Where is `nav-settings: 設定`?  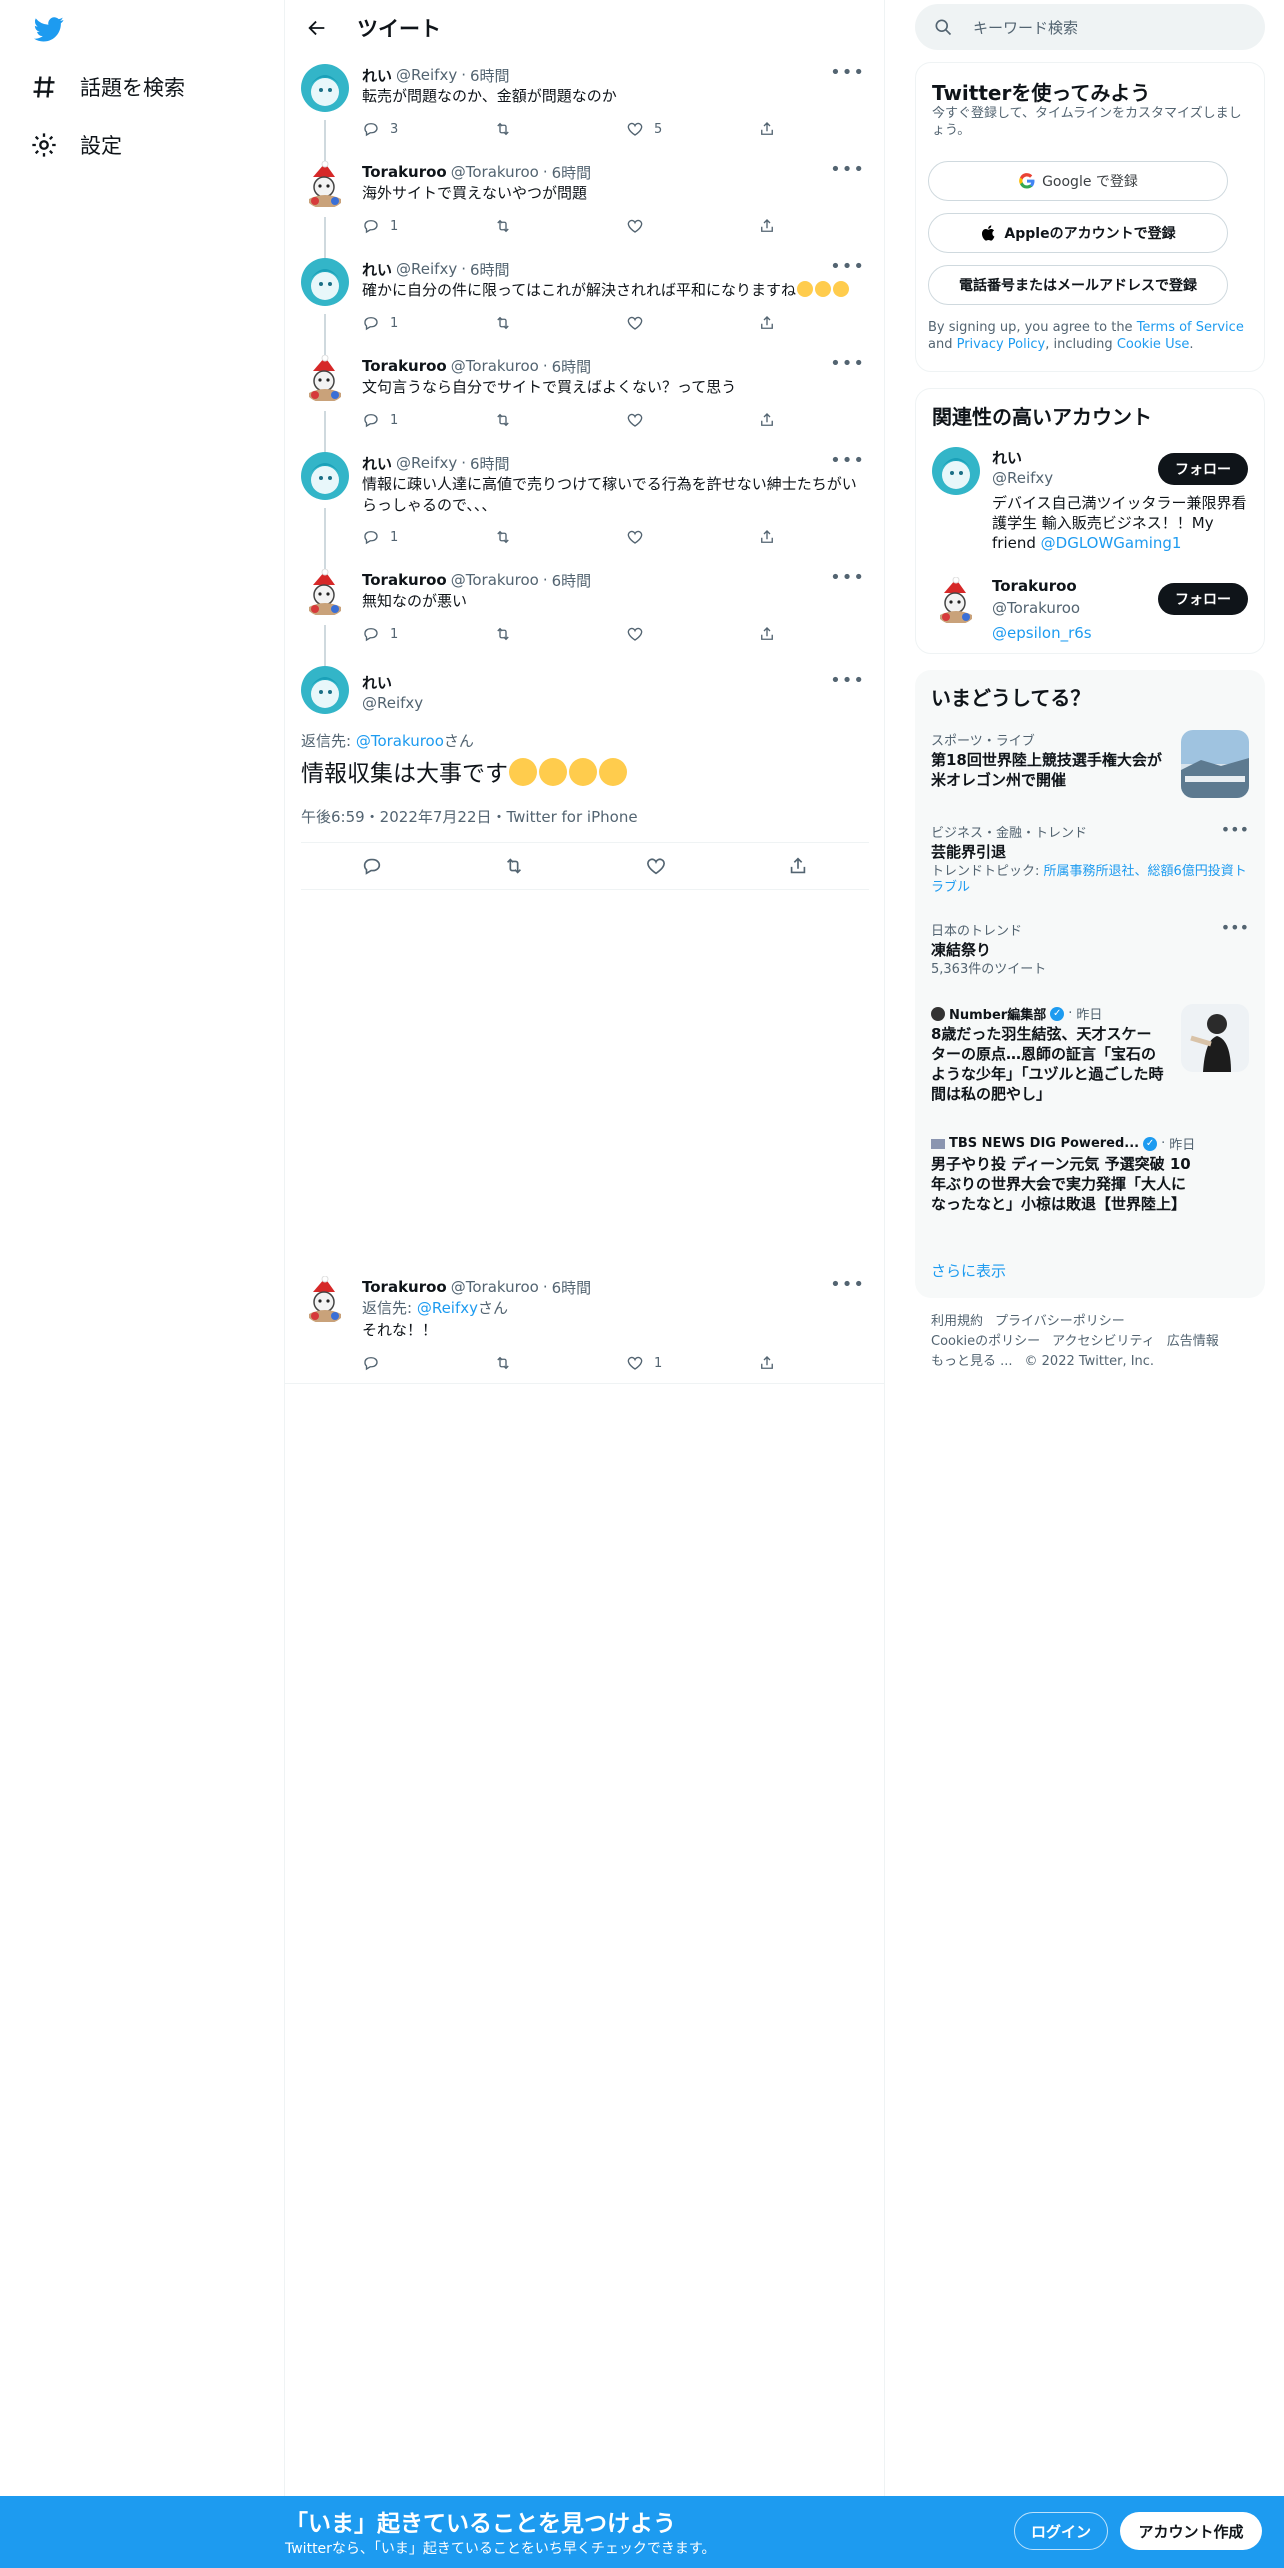 nav-settings: 設定 is located at coordinates (76, 145).